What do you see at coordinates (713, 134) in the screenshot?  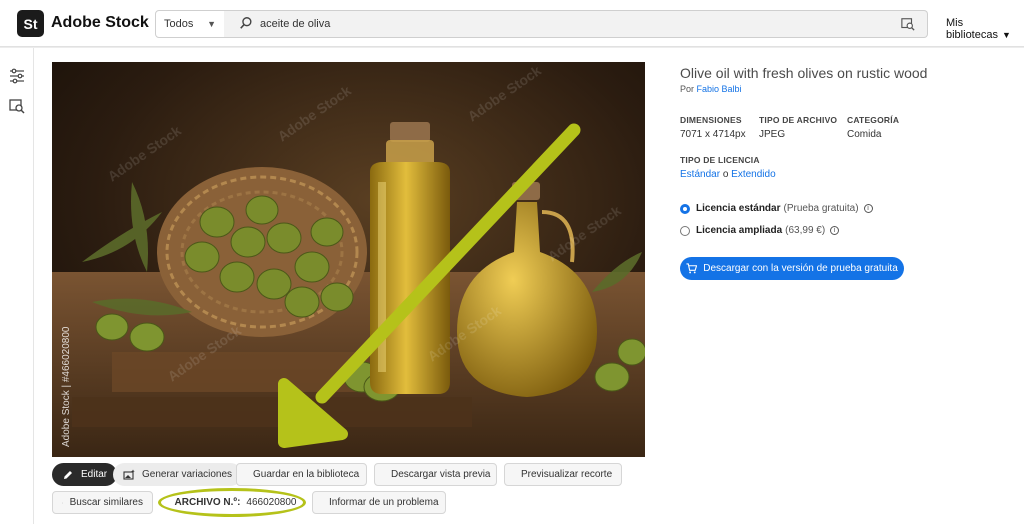 I see `dimensions-value: 7071 x 4714px` at bounding box center [713, 134].